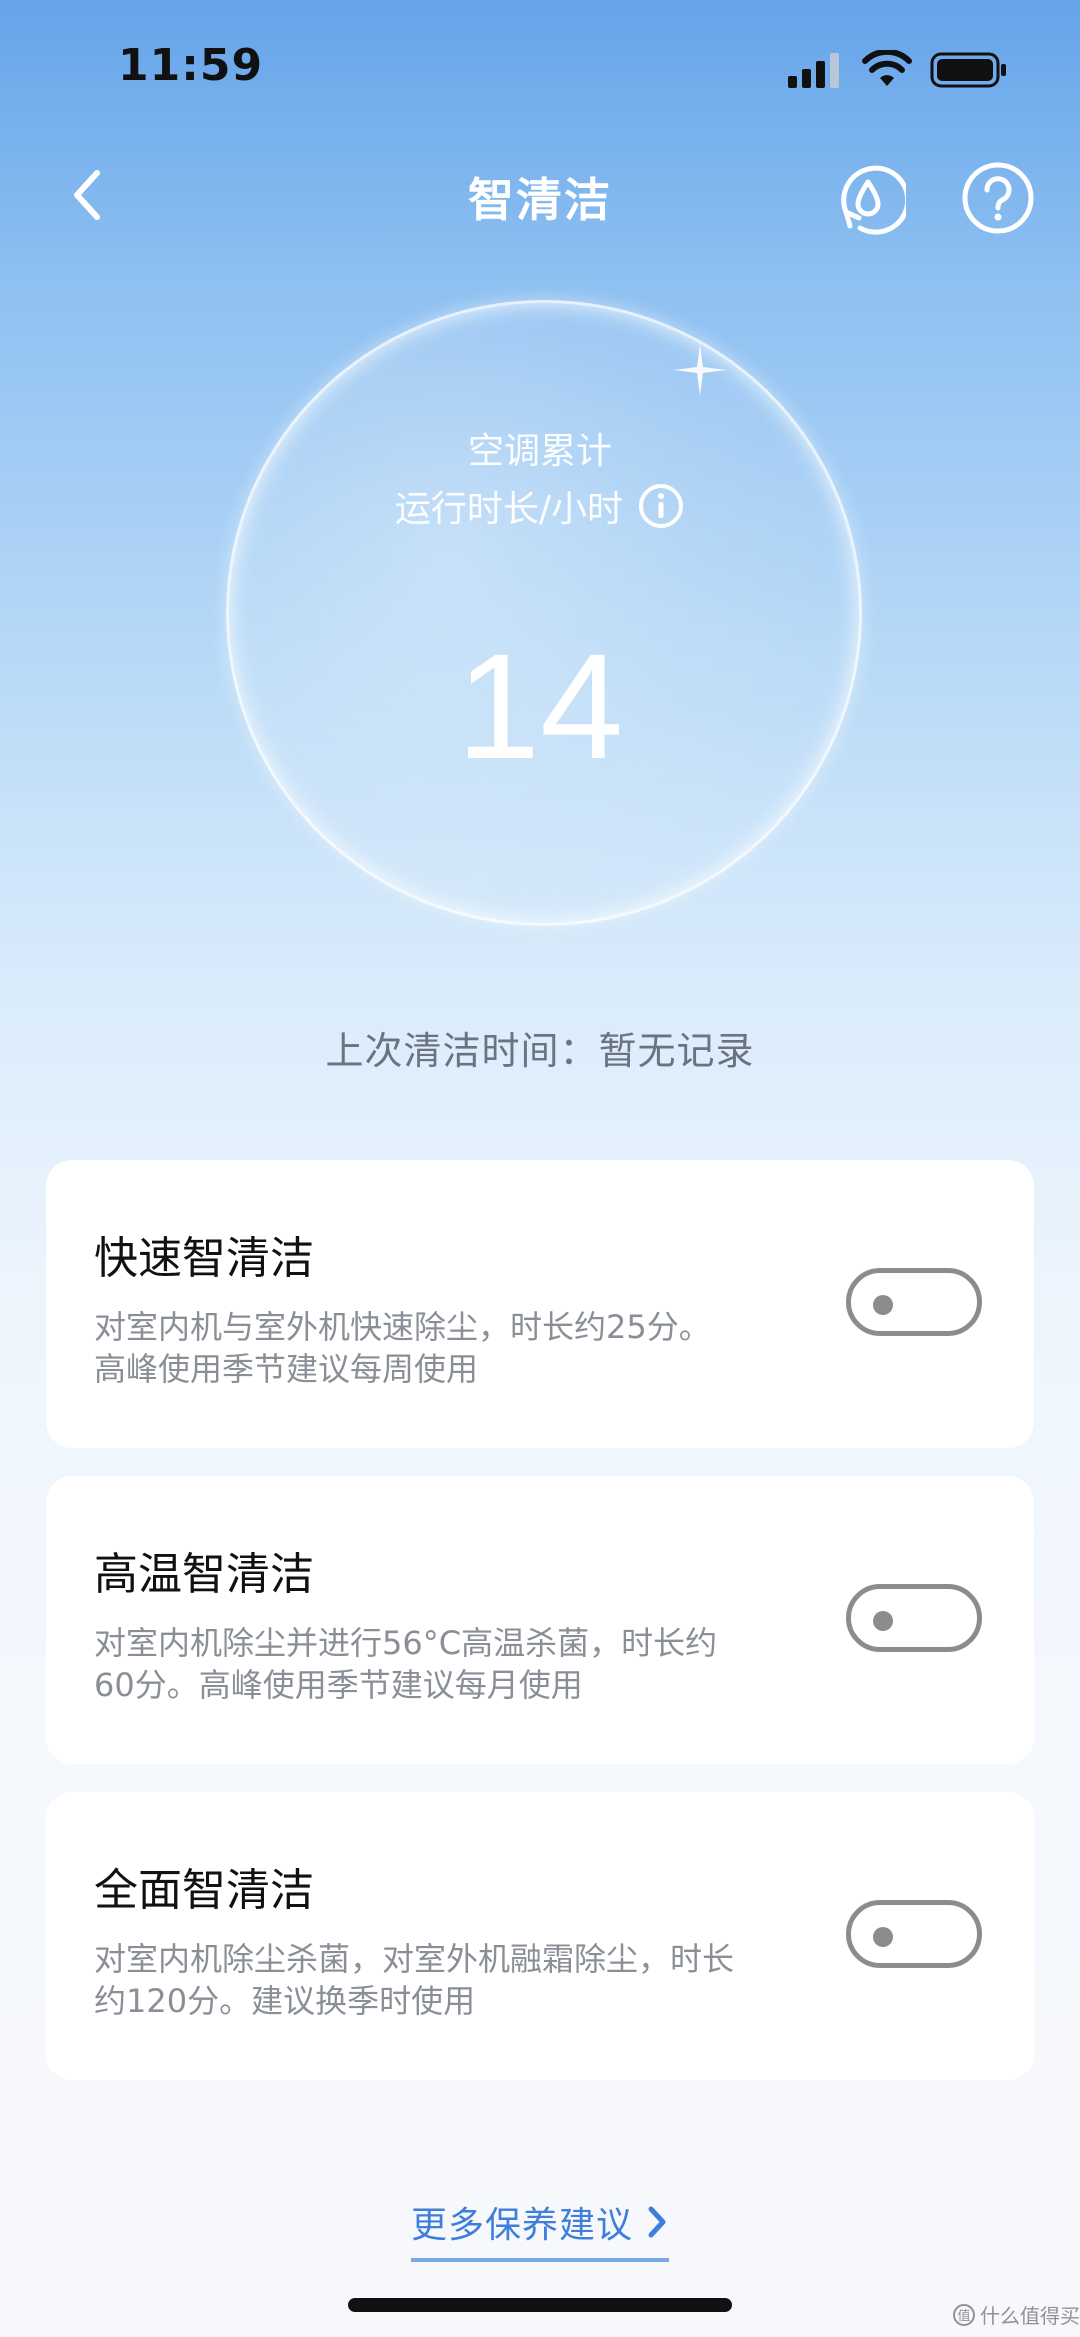  Describe the element at coordinates (540, 1051) in the screenshot. I see `last-clean-time: 上次清洁时间：暂无记录` at that location.